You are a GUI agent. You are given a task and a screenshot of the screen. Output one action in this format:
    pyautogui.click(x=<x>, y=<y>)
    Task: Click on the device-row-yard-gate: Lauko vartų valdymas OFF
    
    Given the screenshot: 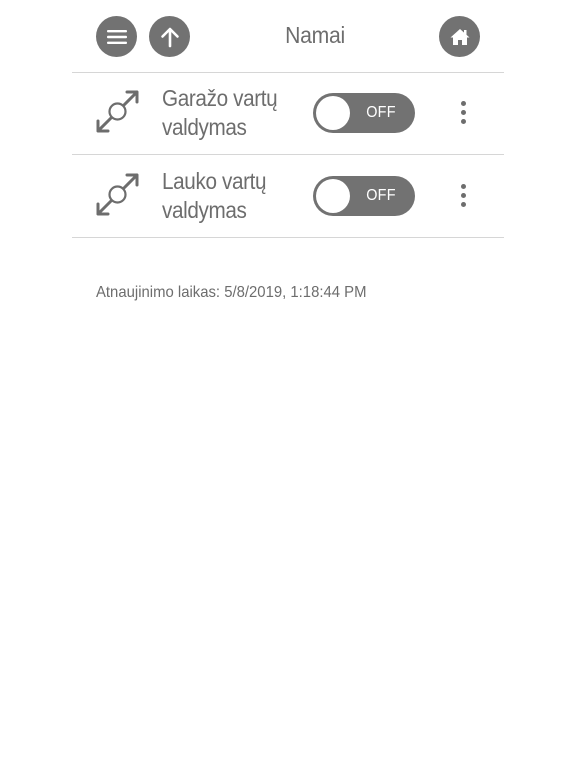 What is the action you would take?
    pyautogui.click(x=288, y=197)
    